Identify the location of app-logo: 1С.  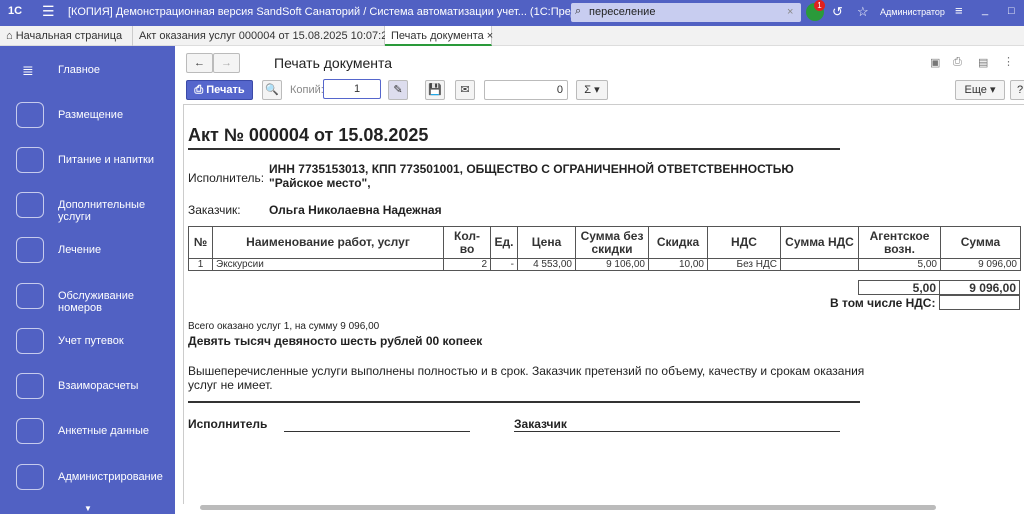
(15, 11).